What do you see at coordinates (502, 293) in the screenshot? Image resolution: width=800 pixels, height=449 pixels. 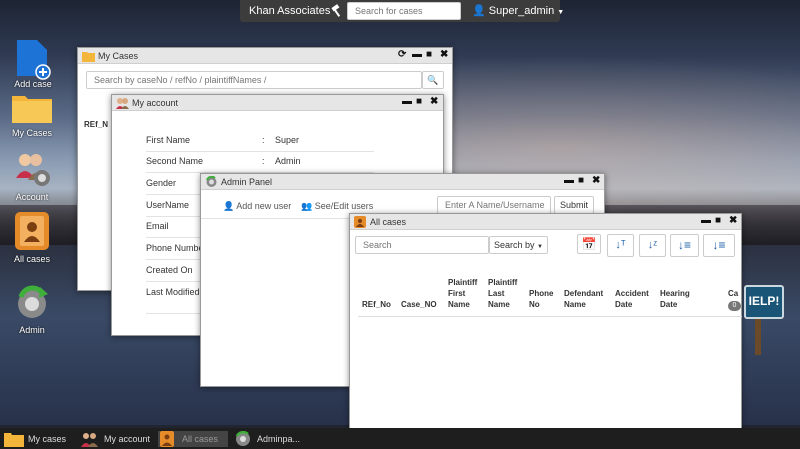 I see `column-header: Plaintiff Last Name` at bounding box center [502, 293].